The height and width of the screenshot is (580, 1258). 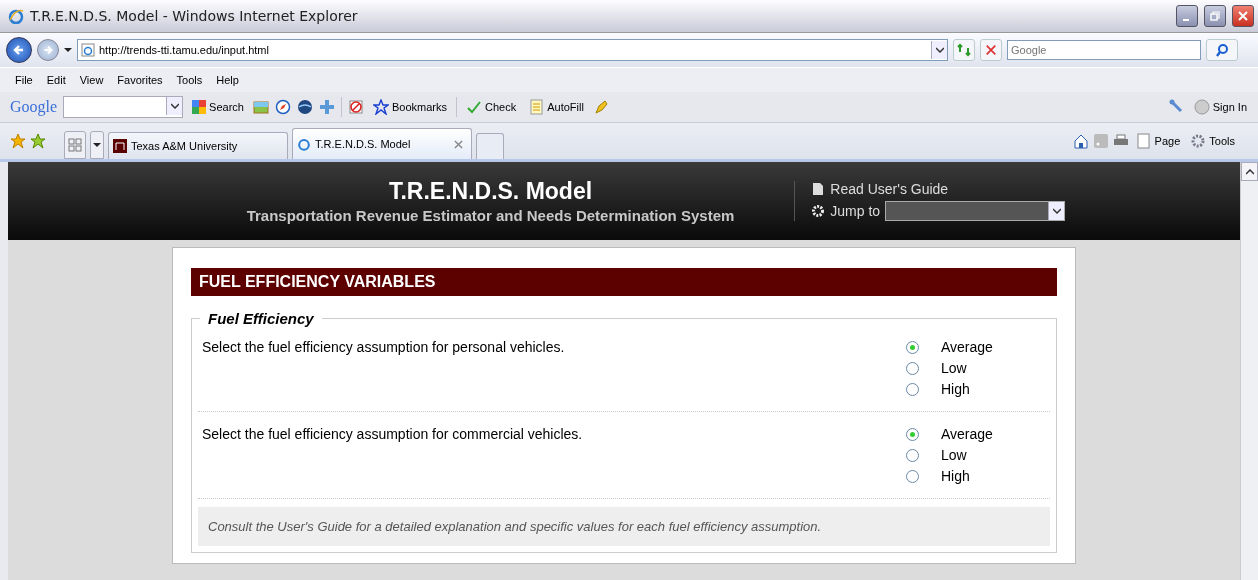 I want to click on menu-item: Favorites, so click(x=140, y=80).